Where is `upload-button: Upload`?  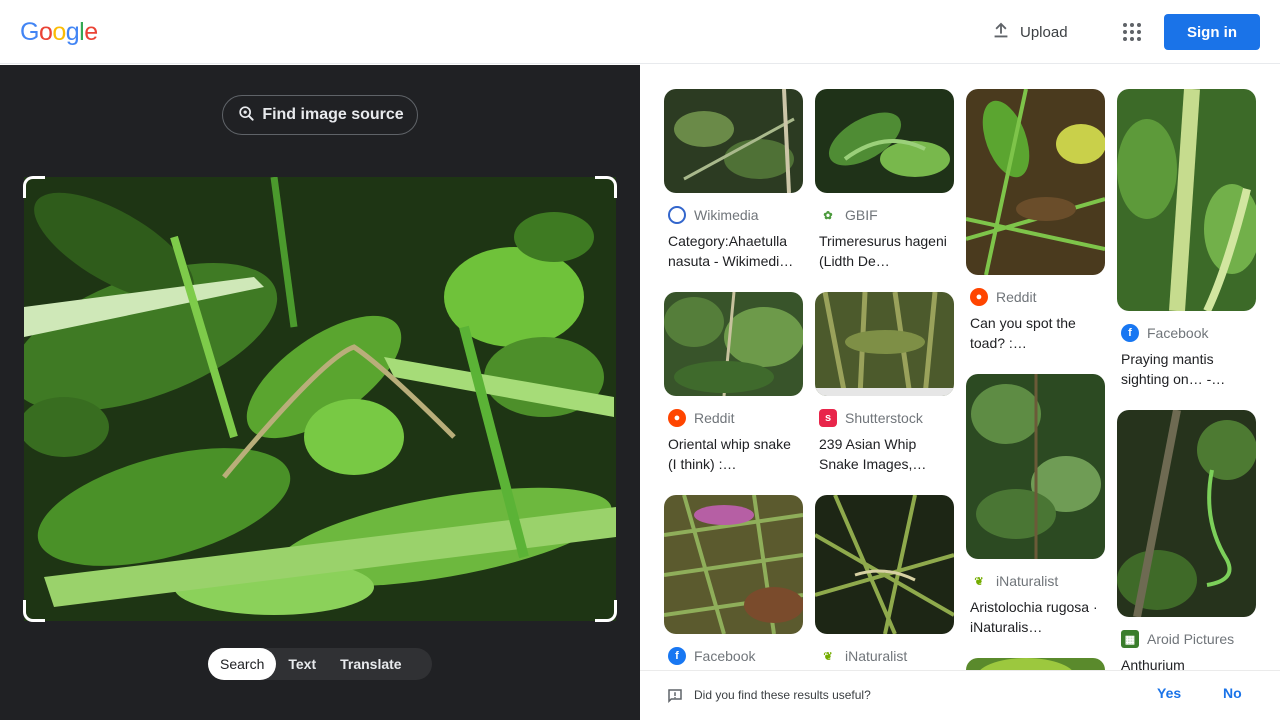 upload-button: Upload is located at coordinates (1029, 32).